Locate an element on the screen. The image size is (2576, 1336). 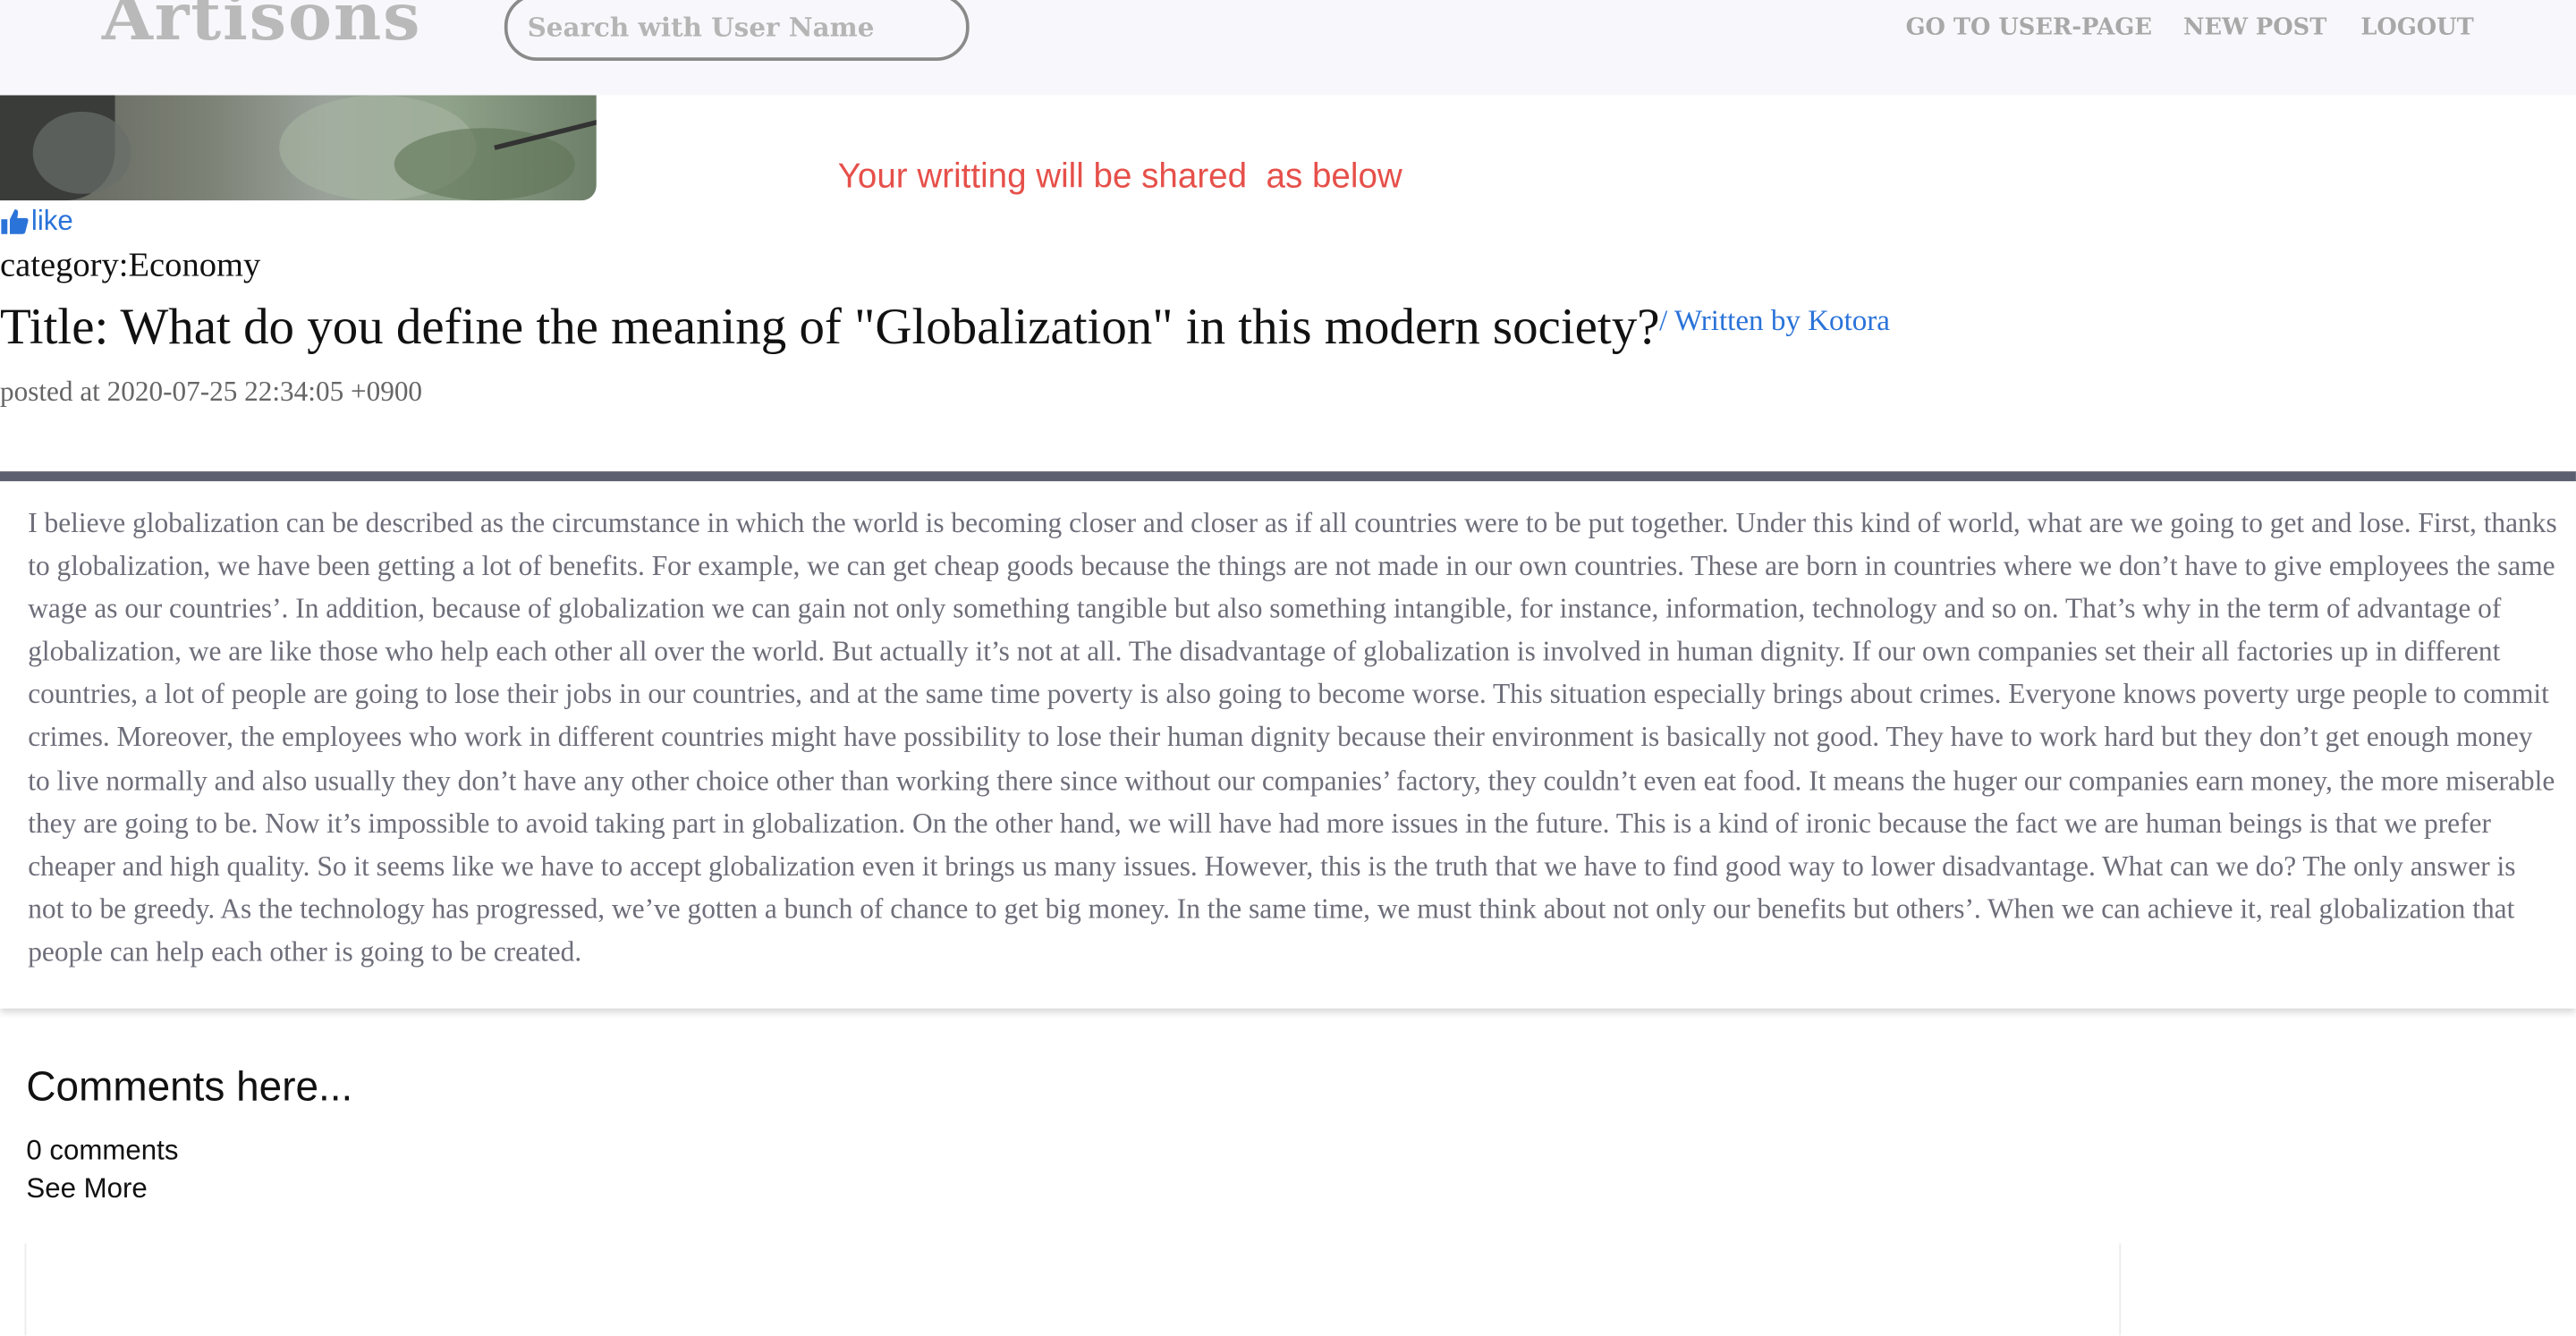
thumbs-up-icon is located at coordinates (15, 221).